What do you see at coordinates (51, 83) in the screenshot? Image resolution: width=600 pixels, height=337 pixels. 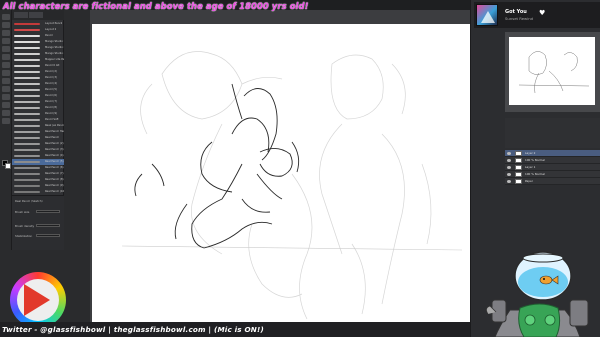 I see `brush-name: Pencil (4)` at bounding box center [51, 83].